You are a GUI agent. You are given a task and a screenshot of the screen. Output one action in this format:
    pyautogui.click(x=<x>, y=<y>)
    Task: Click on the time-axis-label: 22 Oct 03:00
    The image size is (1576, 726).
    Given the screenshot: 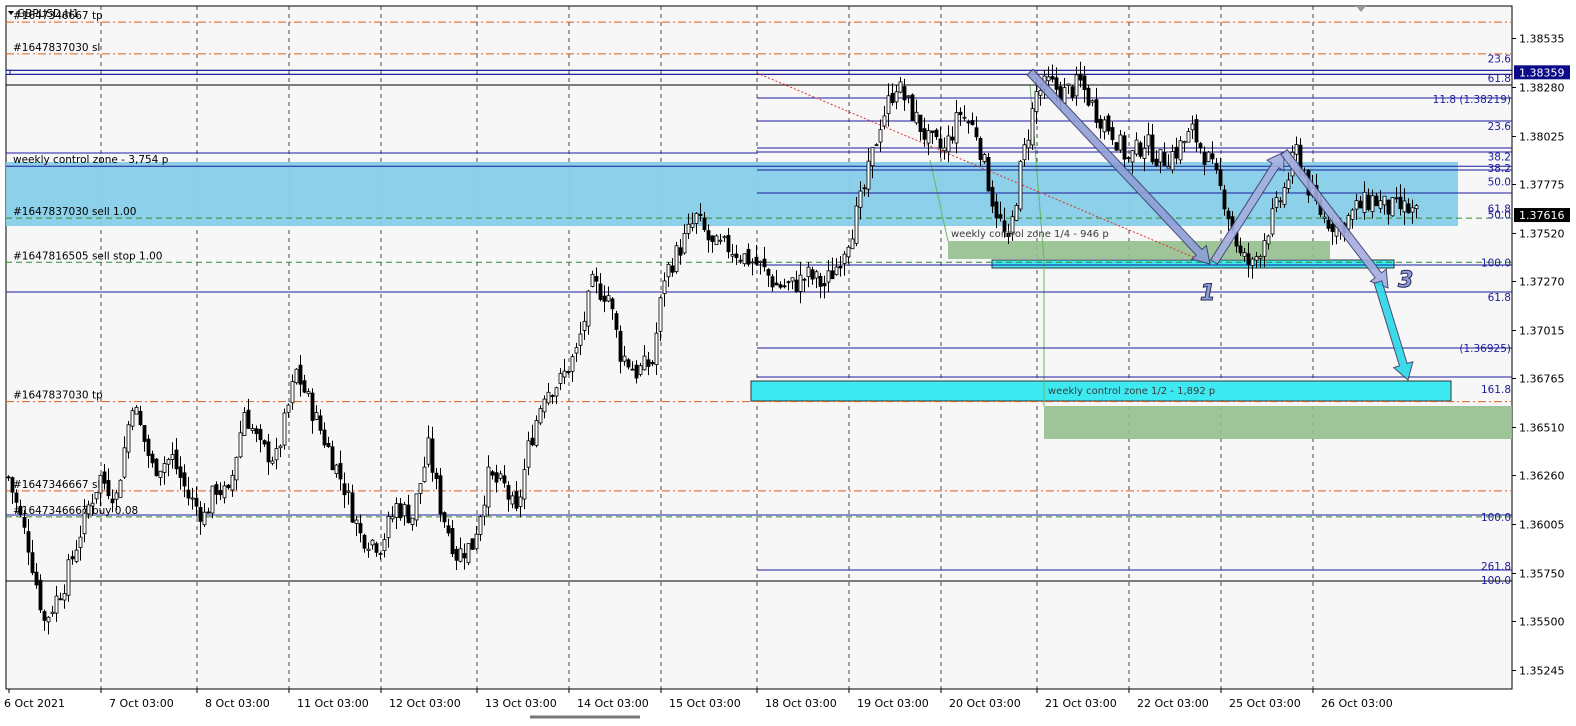 What is the action you would take?
    pyautogui.click(x=1173, y=703)
    